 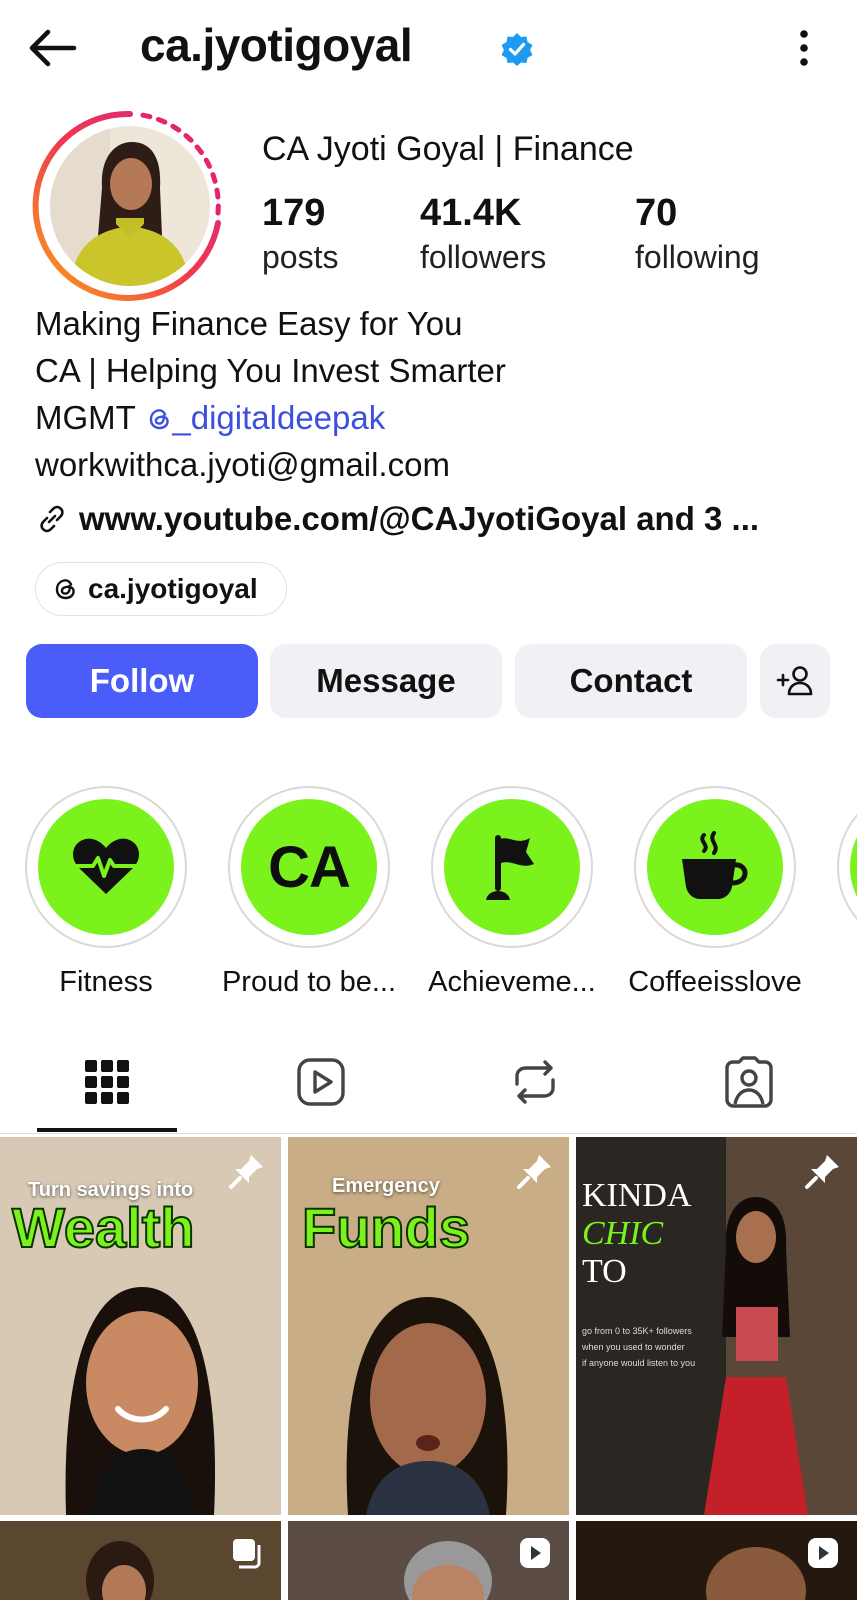 I want to click on highlight-coffeeislove: Coffeeisslove, so click(x=715, y=892).